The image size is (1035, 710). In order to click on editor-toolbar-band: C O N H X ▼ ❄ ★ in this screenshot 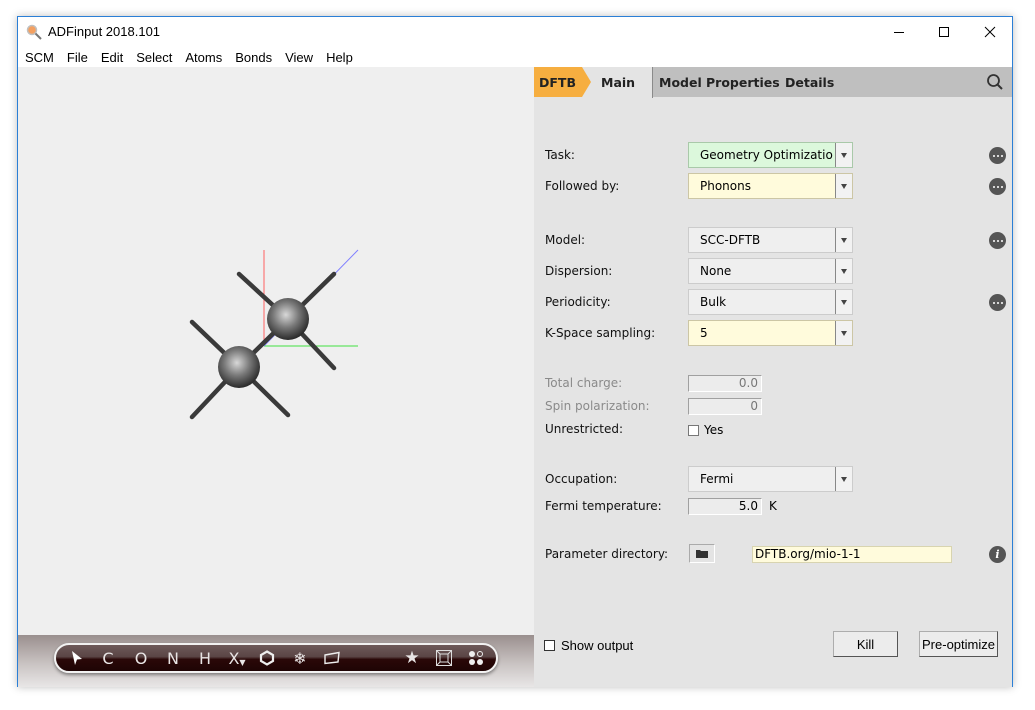, I will do `click(276, 661)`.